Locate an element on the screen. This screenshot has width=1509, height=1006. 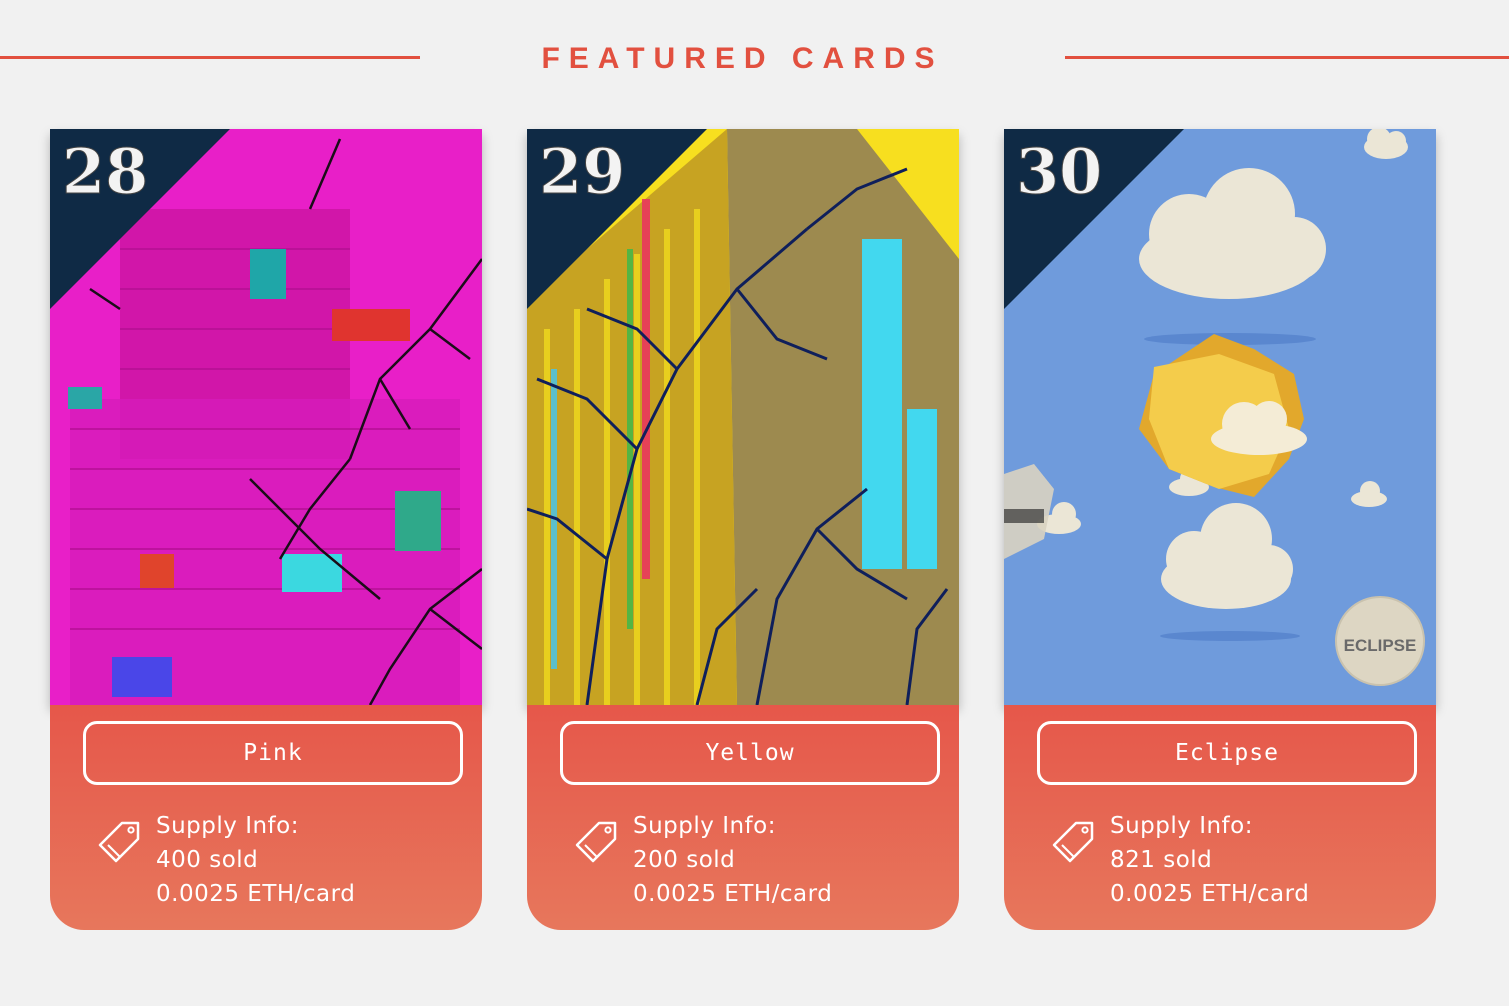
supply-info: Supply Info: 400 sold 0.0025 ETH/card is located at coordinates (255, 860).